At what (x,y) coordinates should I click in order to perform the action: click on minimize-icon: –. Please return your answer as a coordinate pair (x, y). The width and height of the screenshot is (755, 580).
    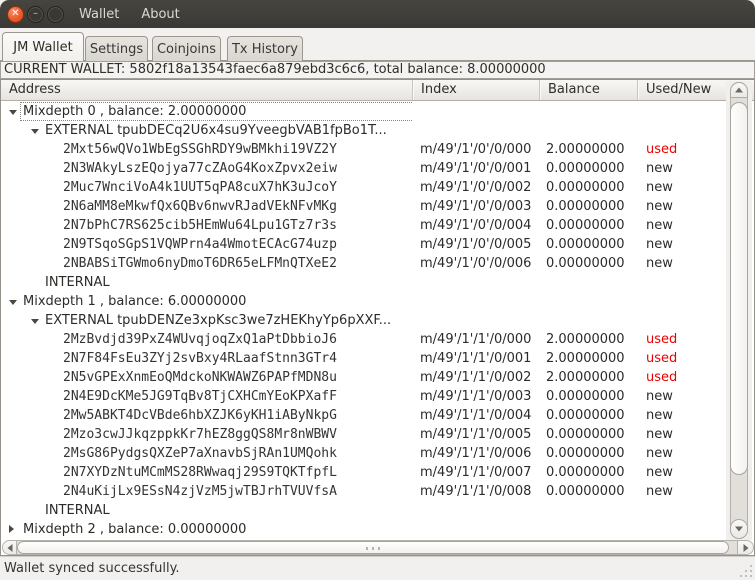
    Looking at the image, I should click on (35, 14).